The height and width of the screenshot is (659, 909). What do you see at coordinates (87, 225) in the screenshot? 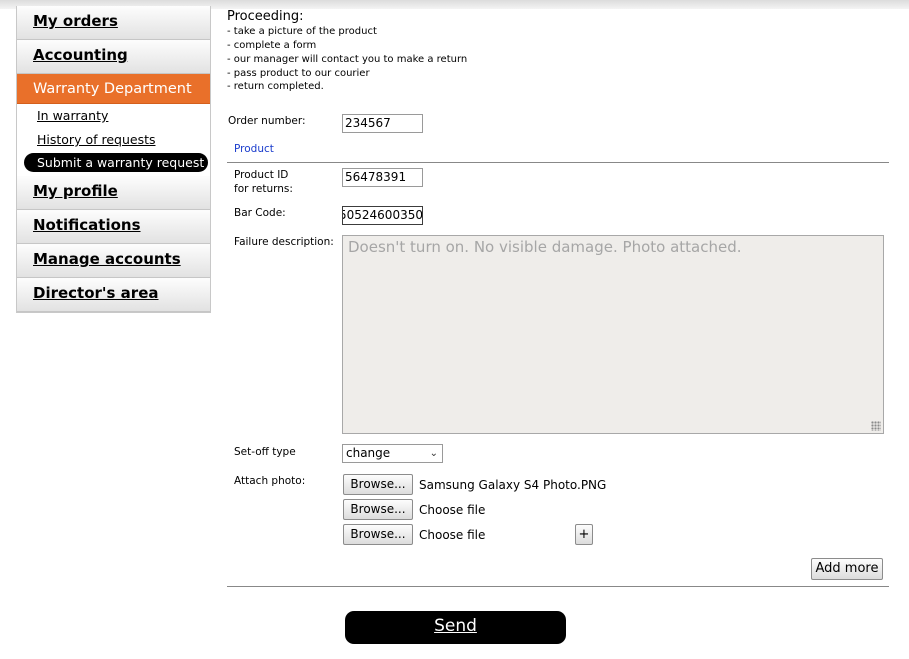
I see `sidebar-item-label: Notifications` at bounding box center [87, 225].